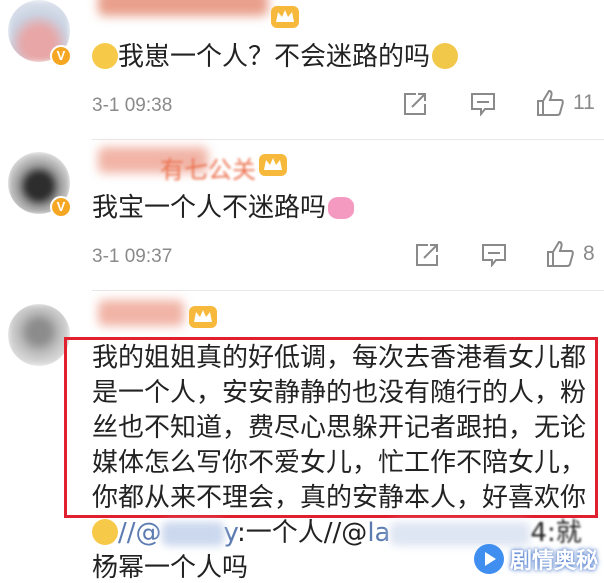 This screenshot has height=583, width=604. What do you see at coordinates (553, 561) in the screenshot?
I see `watermark-text: 剧情奥秘` at bounding box center [553, 561].